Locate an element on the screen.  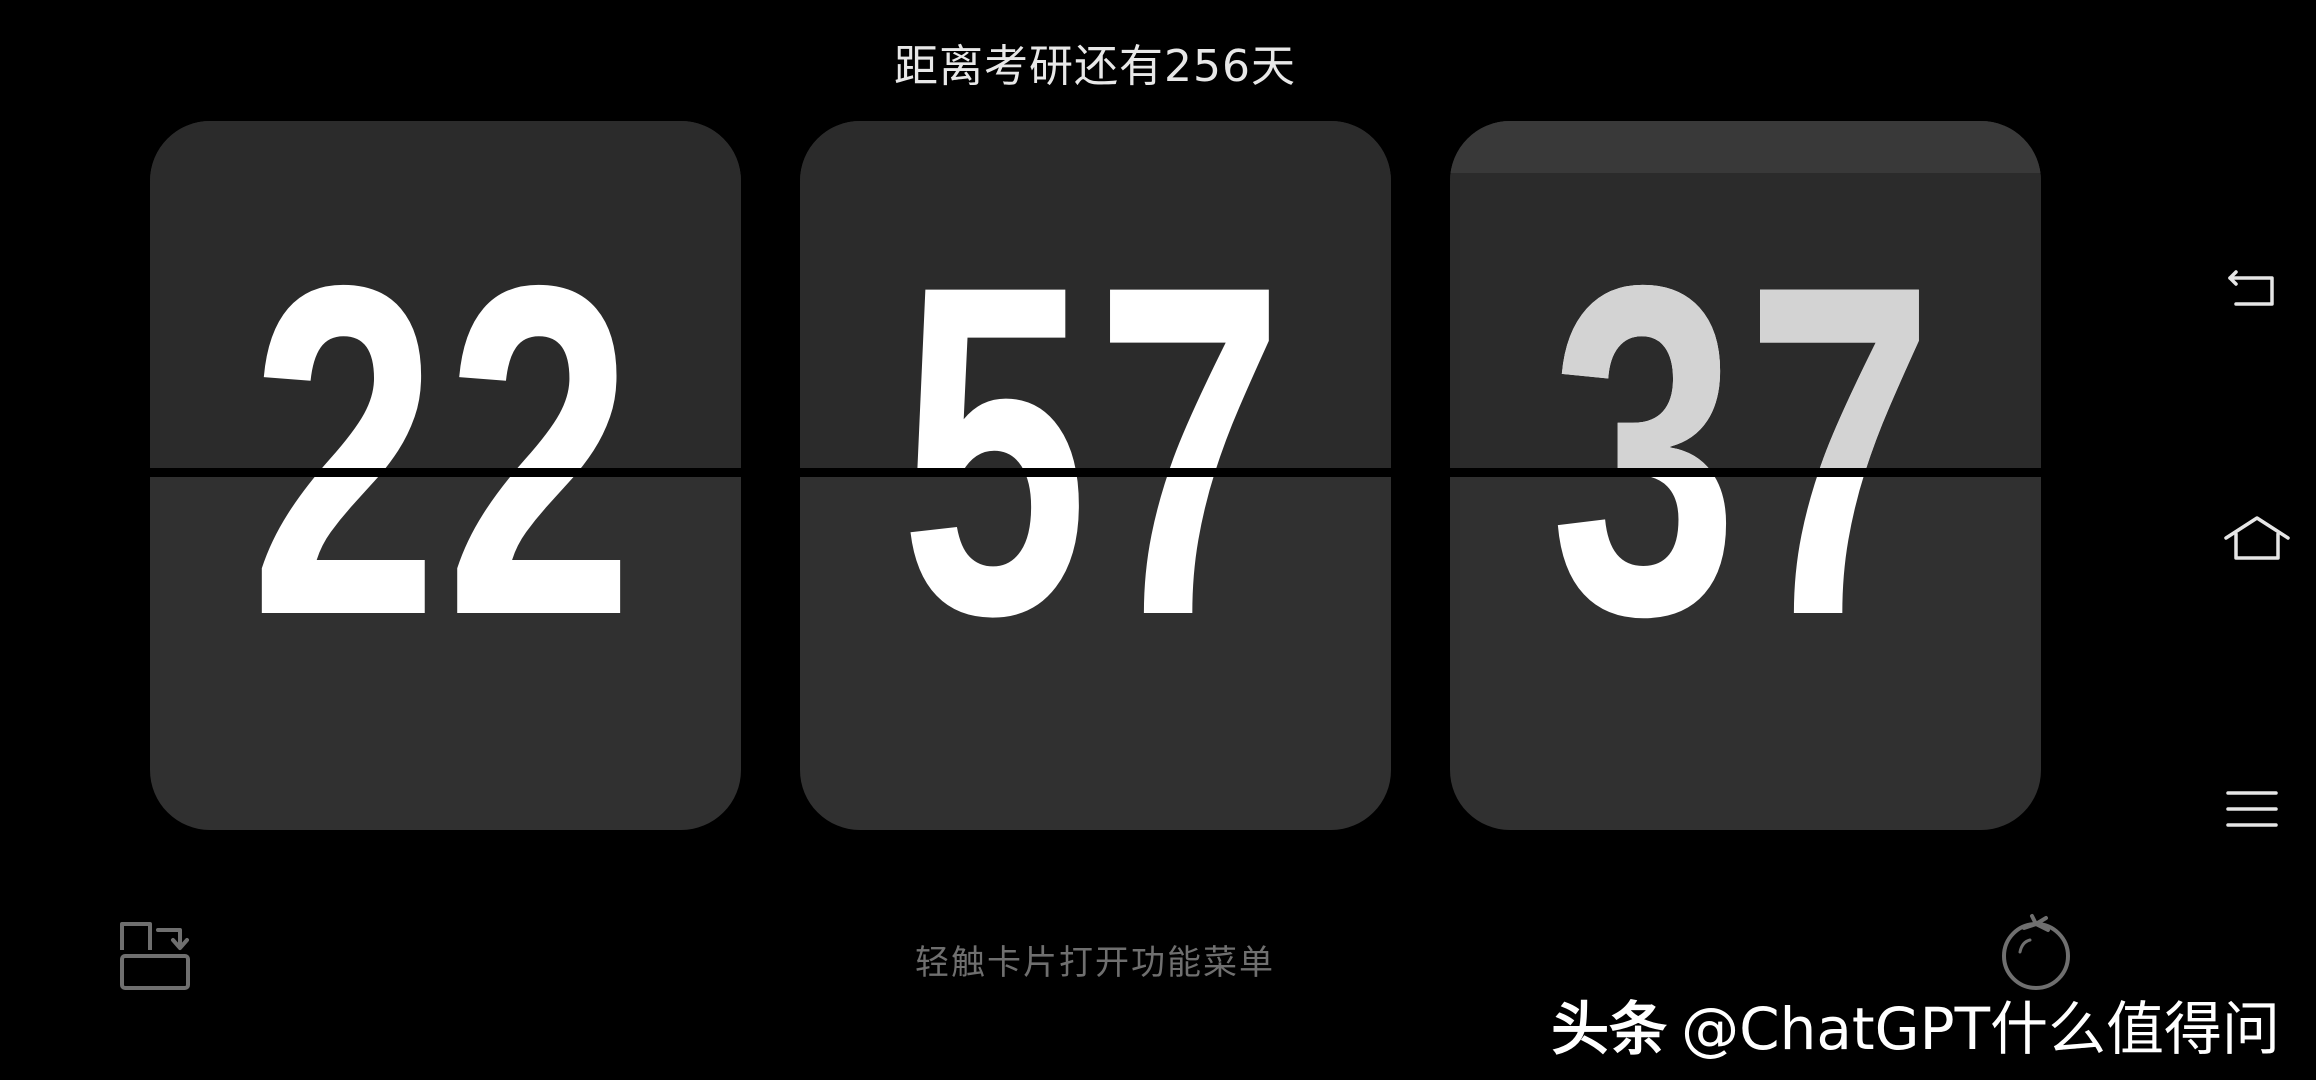
countdown-title: 距离考研还有256天 is located at coordinates (1095, 66).